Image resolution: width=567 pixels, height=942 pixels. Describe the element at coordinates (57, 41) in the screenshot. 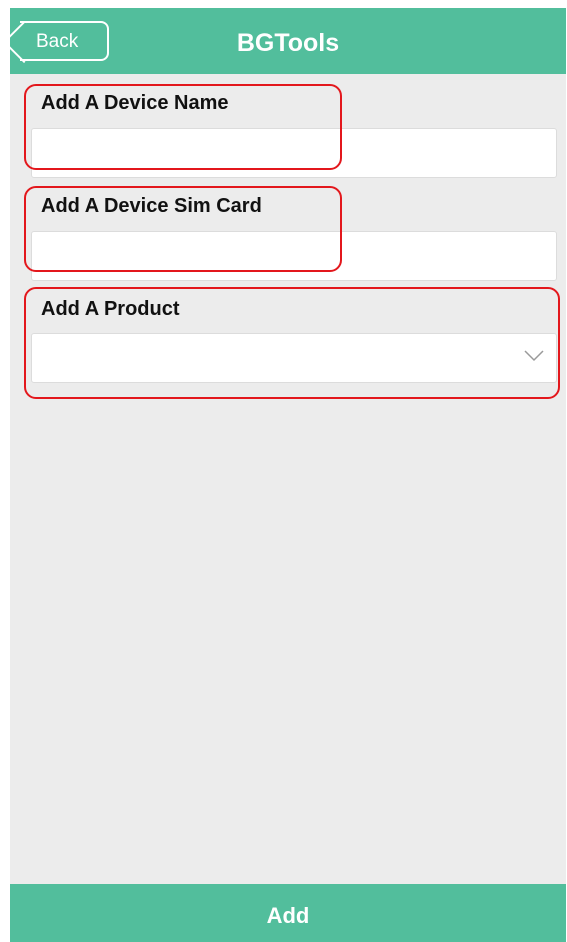

I see `back-button-label: Back` at that location.